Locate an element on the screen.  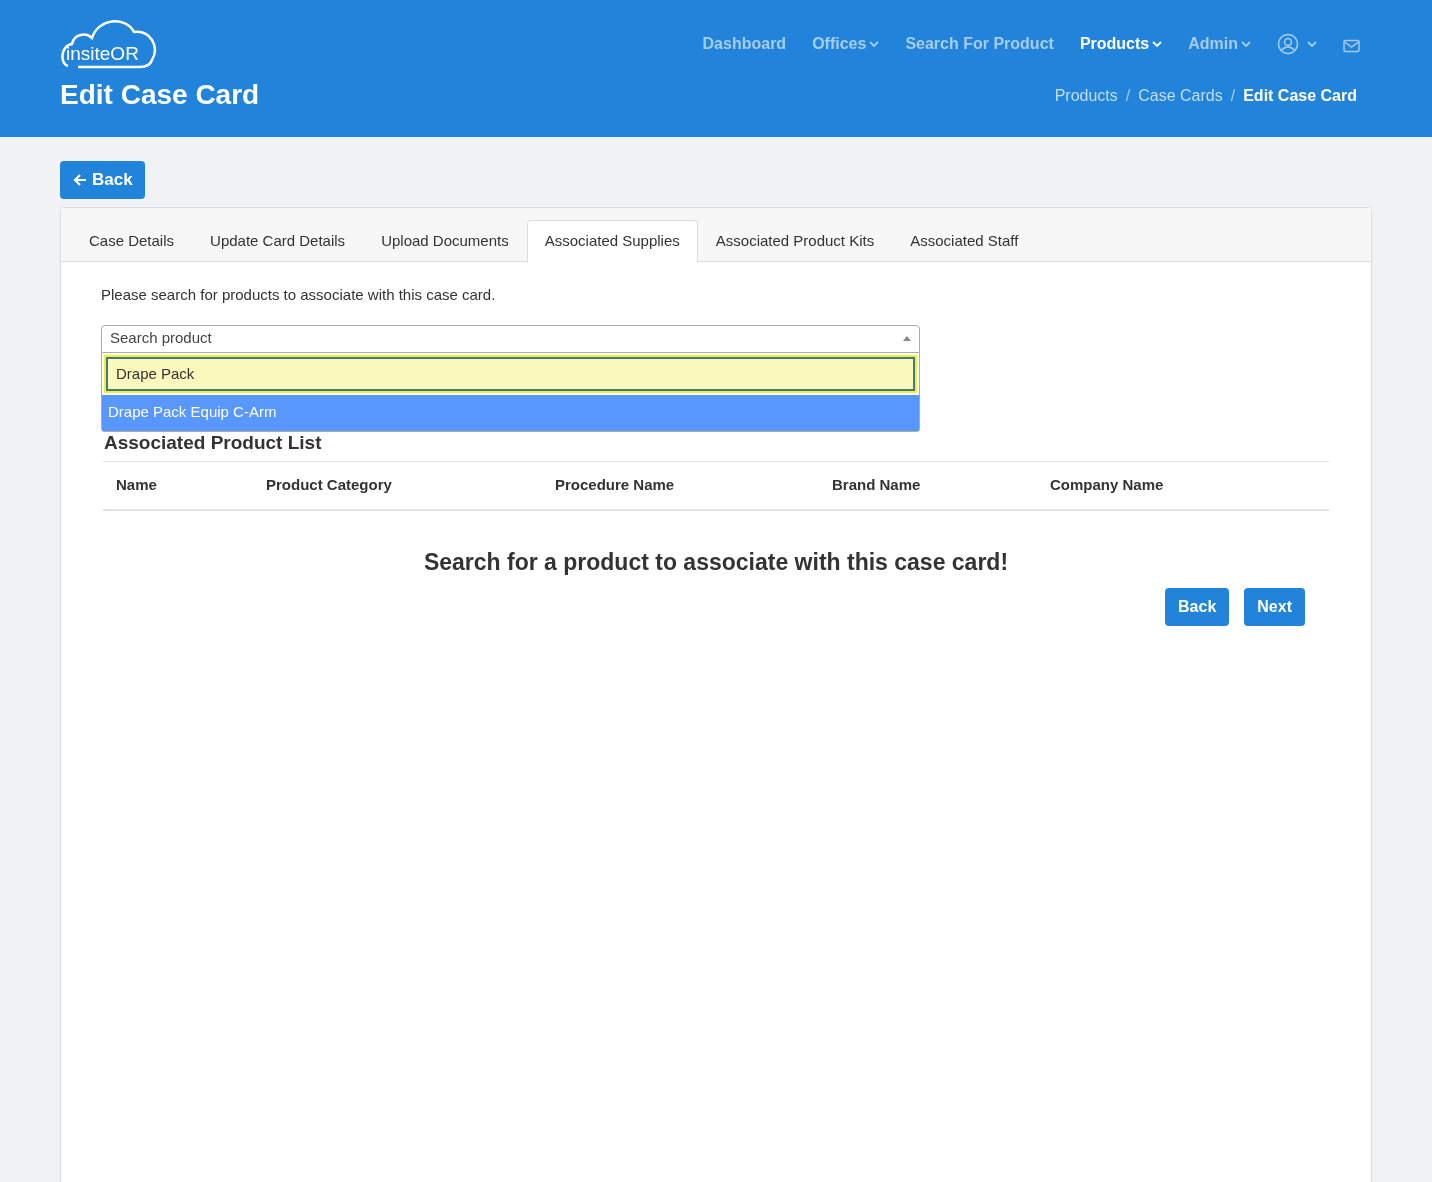
nav-link: Offices is located at coordinates (846, 44).